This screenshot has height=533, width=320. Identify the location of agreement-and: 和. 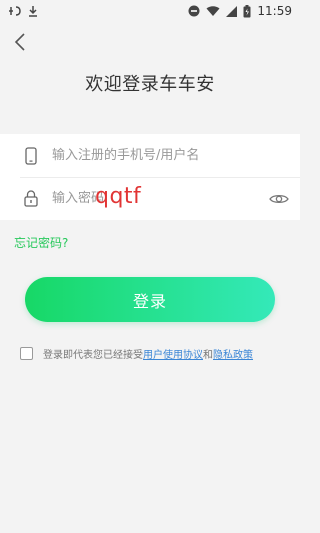
(208, 355).